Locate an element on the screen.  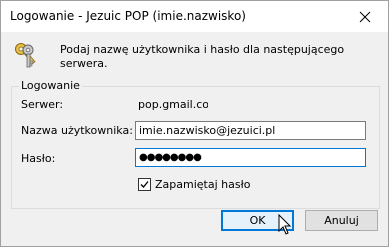
username-field: imie.nazwisko@jezuici.pl is located at coordinates (250, 130).